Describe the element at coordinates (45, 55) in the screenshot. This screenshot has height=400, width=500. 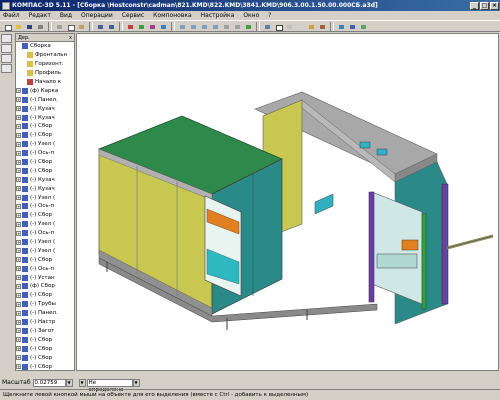
I see `tree-node: Фронтальн` at that location.